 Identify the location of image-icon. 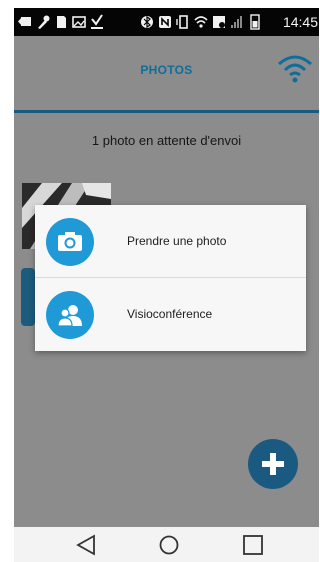
(79, 22).